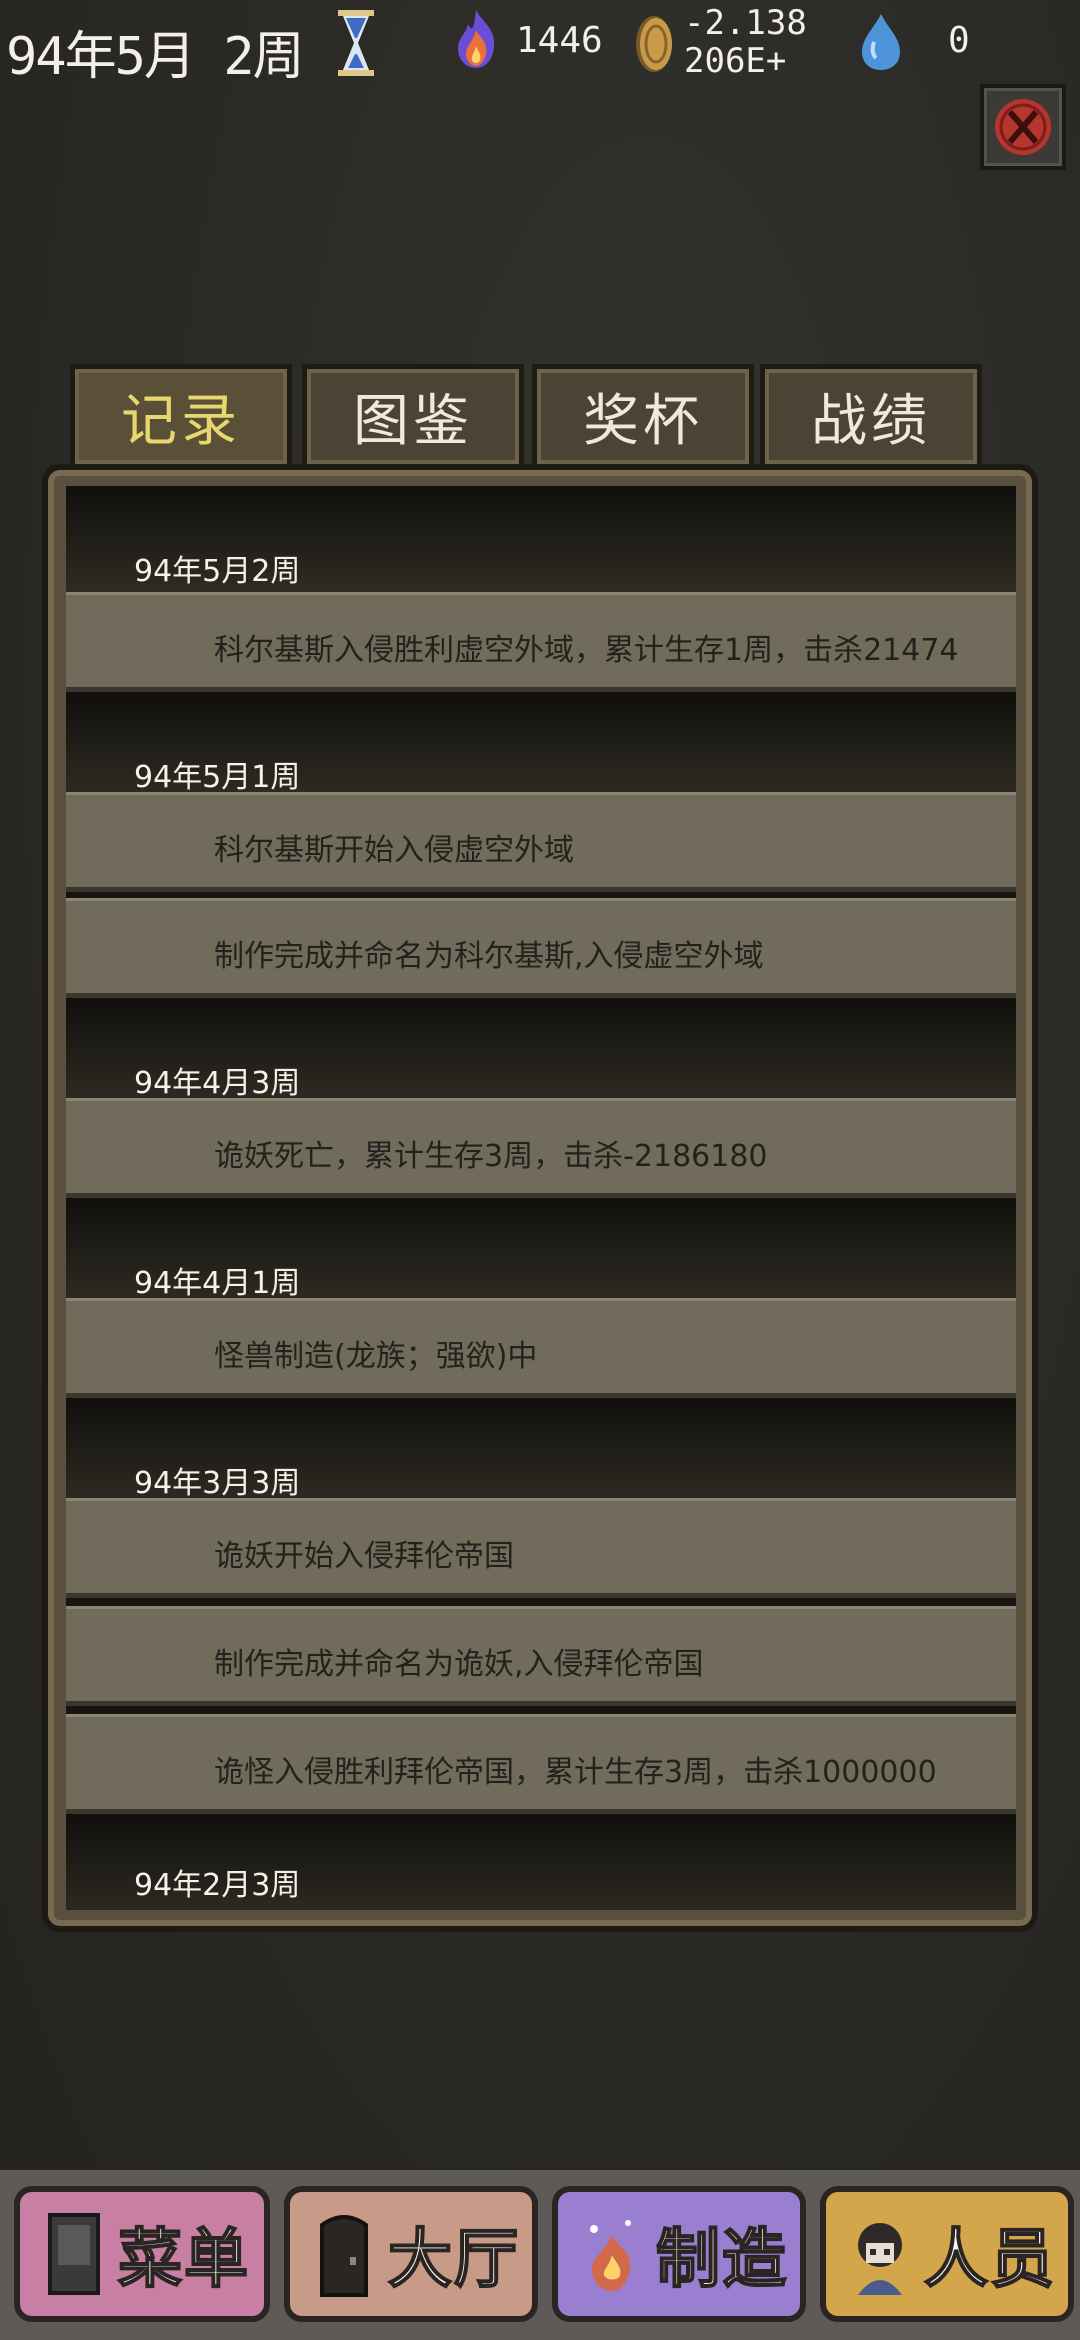  What do you see at coordinates (217, 1083) in the screenshot?
I see `date-label: 94年4月3周` at bounding box center [217, 1083].